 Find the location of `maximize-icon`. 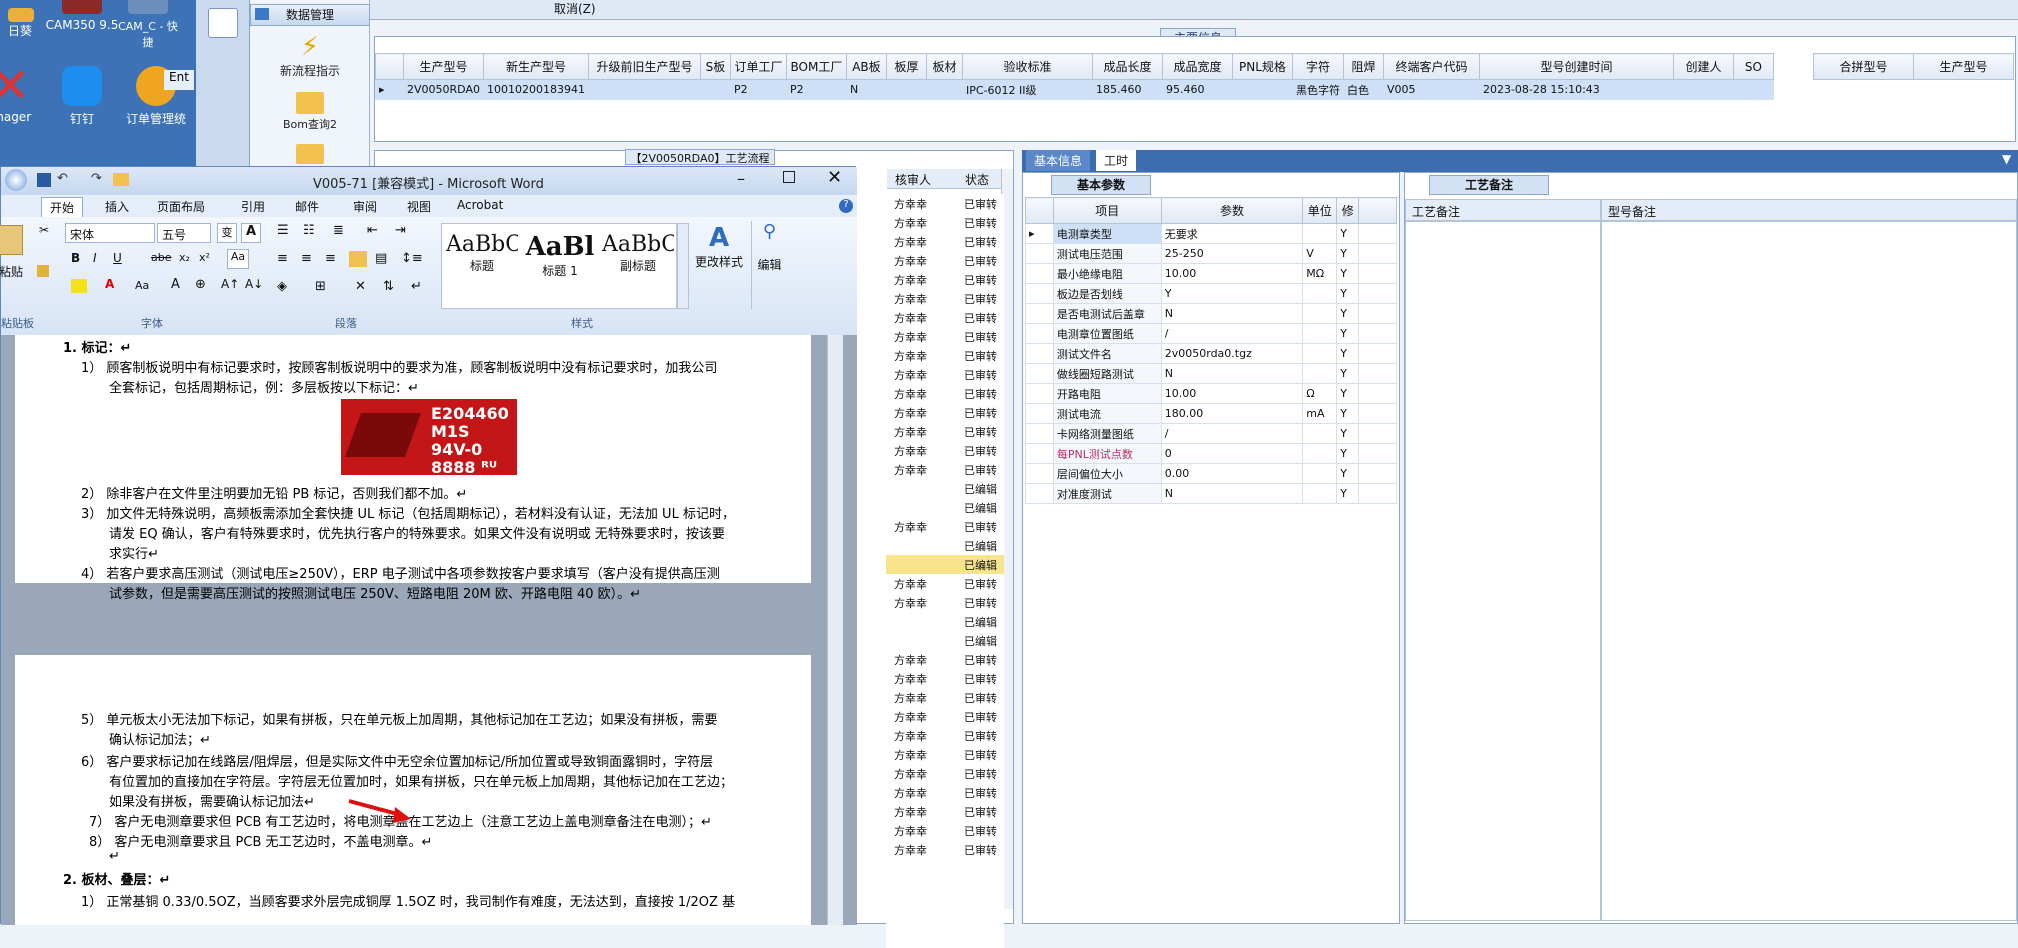

maximize-icon is located at coordinates (789, 177).